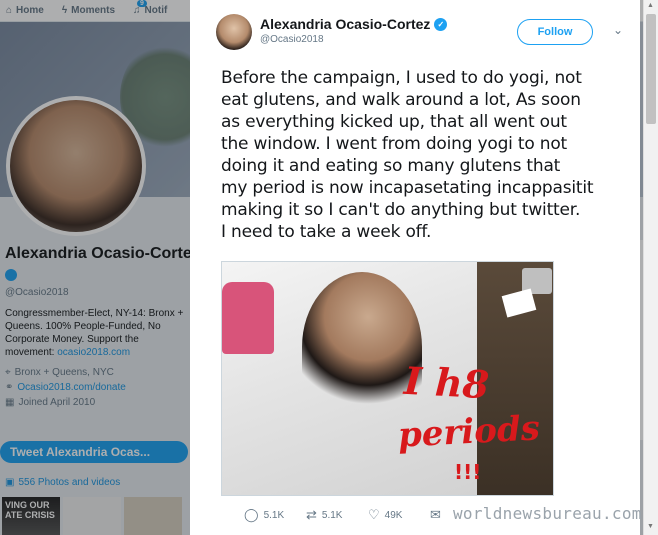 The width and height of the screenshot is (658, 535). What do you see at coordinates (446, 382) in the screenshot?
I see `image-caption-line-1: I h8` at bounding box center [446, 382].